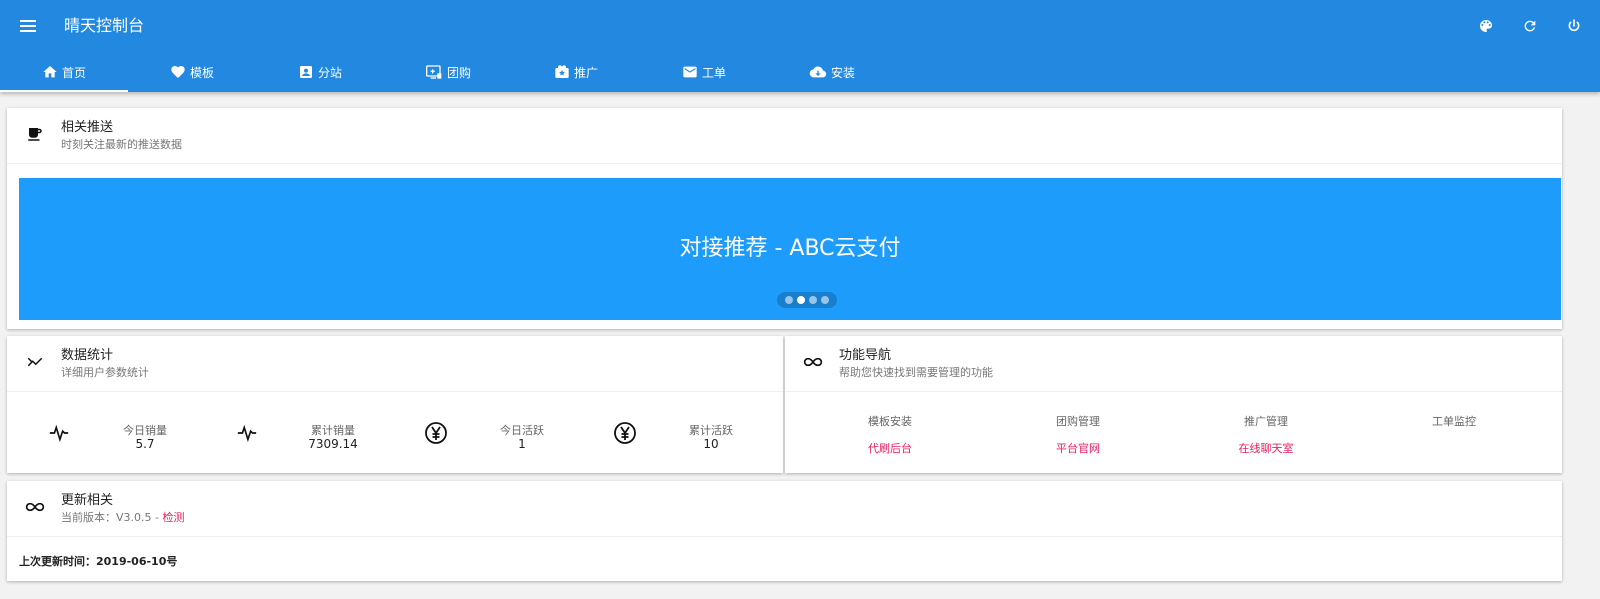 This screenshot has width=1600, height=599. What do you see at coordinates (35, 134) in the screenshot?
I see `coffee-icon` at bounding box center [35, 134].